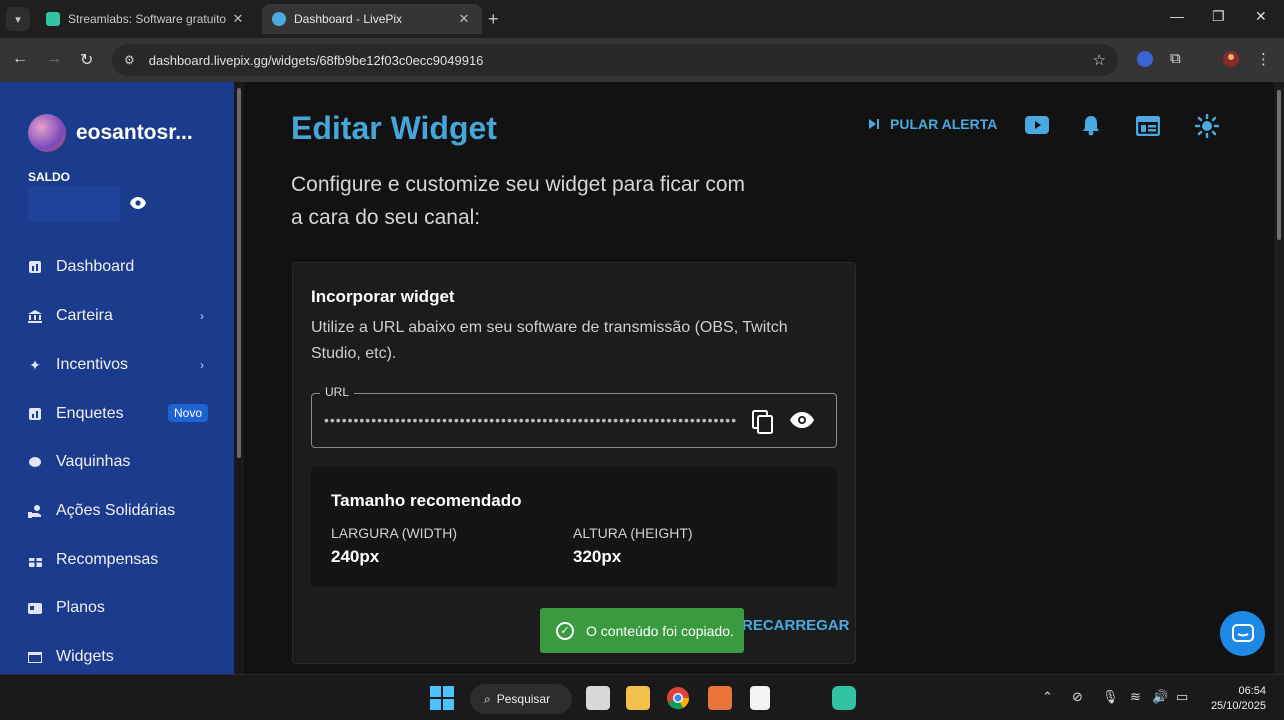  I want to click on height-value: 320px, so click(597, 556).